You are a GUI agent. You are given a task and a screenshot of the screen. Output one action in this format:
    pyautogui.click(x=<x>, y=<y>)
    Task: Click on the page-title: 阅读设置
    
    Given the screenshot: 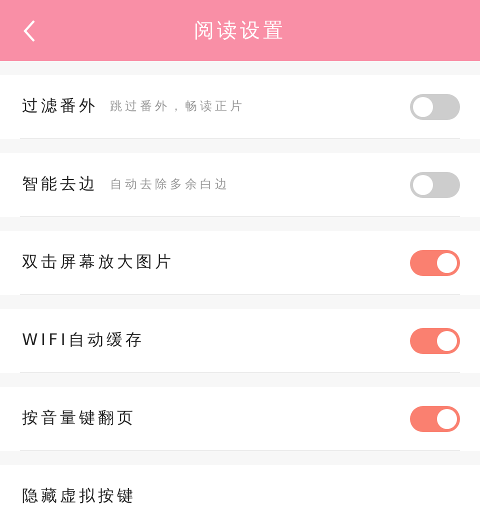 What is the action you would take?
    pyautogui.click(x=240, y=30)
    